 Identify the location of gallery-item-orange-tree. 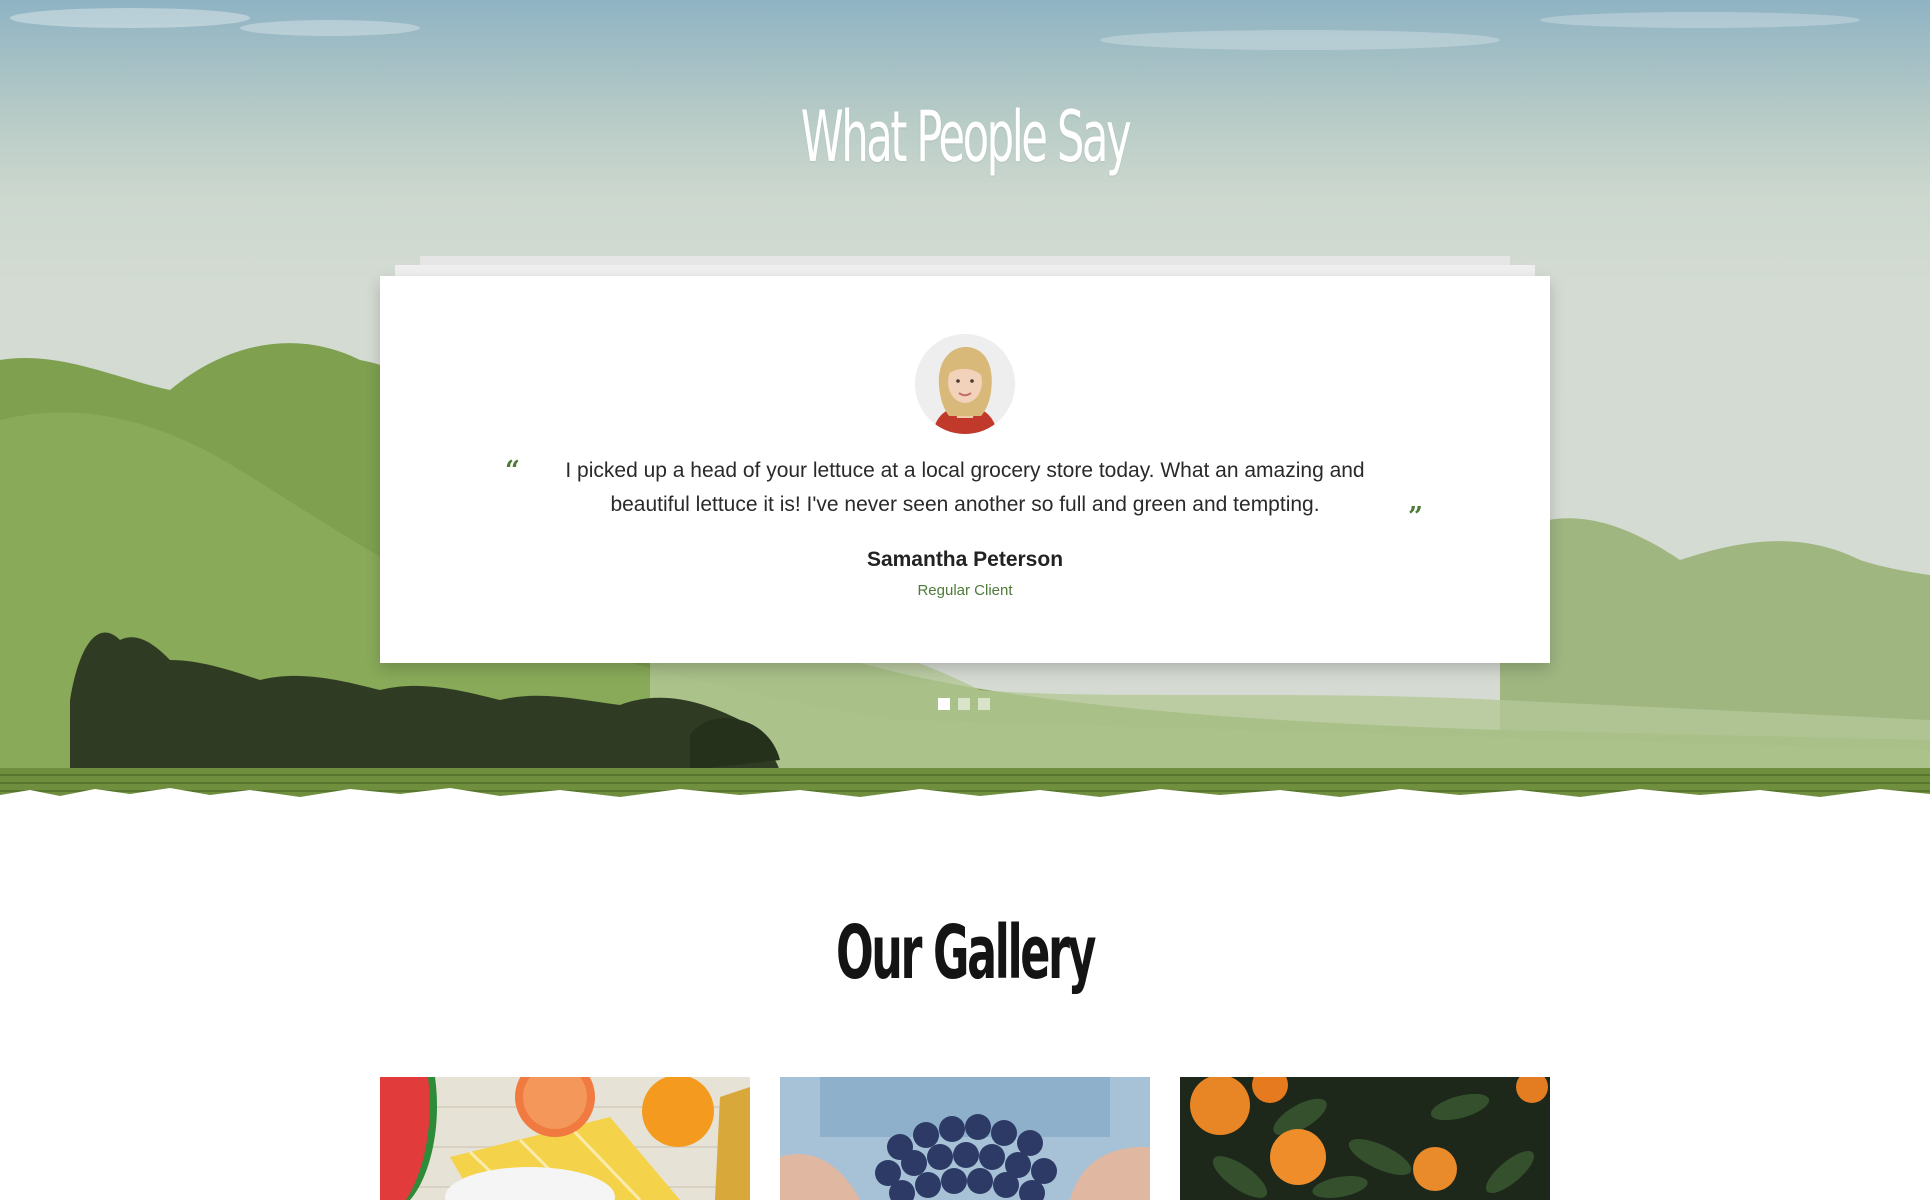
(1365, 1138).